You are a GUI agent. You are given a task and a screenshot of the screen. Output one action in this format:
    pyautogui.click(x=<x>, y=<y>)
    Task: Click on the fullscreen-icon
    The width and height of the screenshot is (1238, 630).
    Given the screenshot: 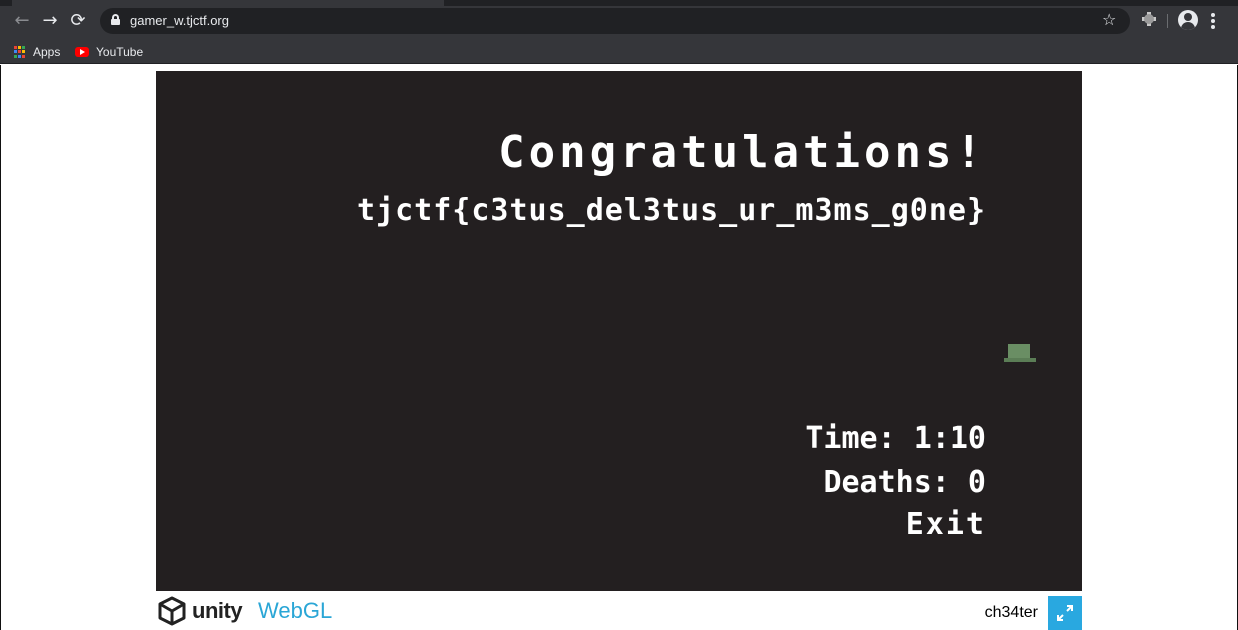 What is the action you would take?
    pyautogui.click(x=1065, y=613)
    